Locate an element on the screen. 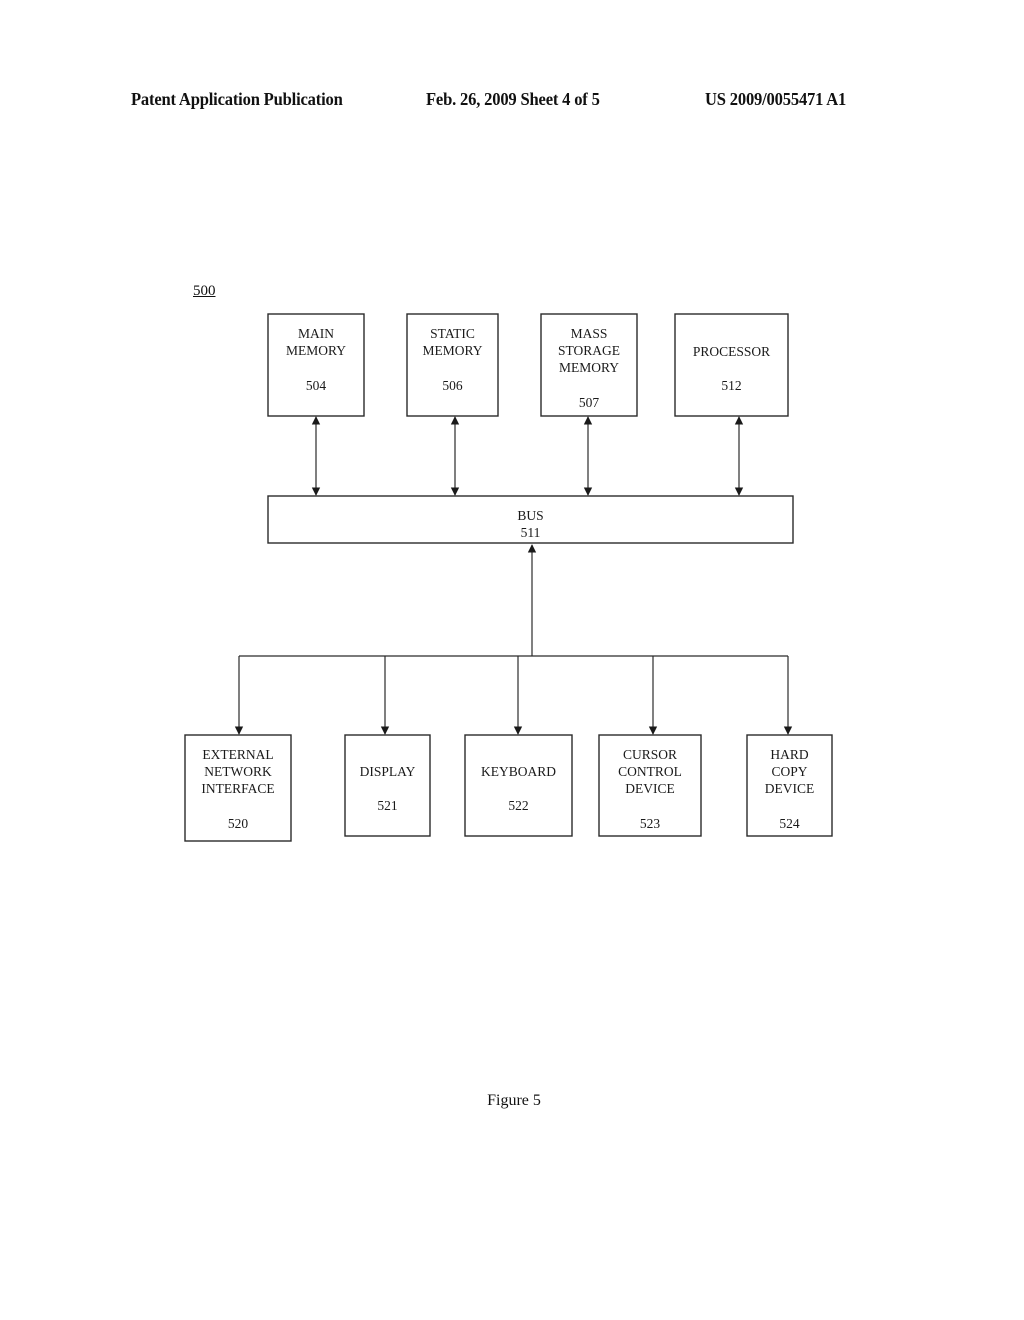 This screenshot has width=1024, height=1320. bus-block: BUS 511 is located at coordinates (530, 519).